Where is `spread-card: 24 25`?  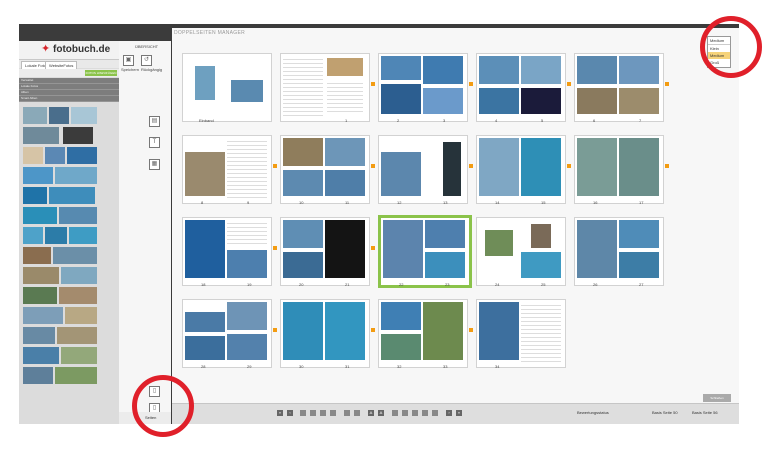 spread-card: 24 25 is located at coordinates (521, 252).